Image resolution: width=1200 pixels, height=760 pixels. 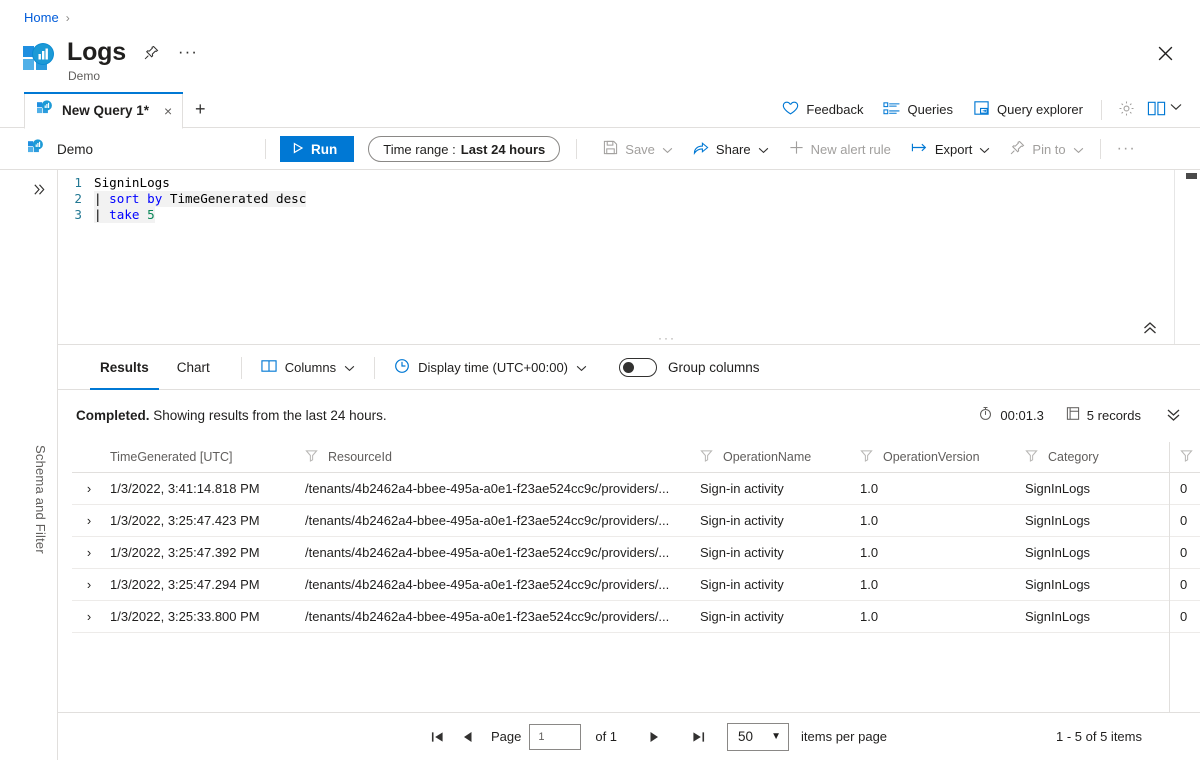 What do you see at coordinates (1098, 457) in the screenshot?
I see `table-header-category: Category` at bounding box center [1098, 457].